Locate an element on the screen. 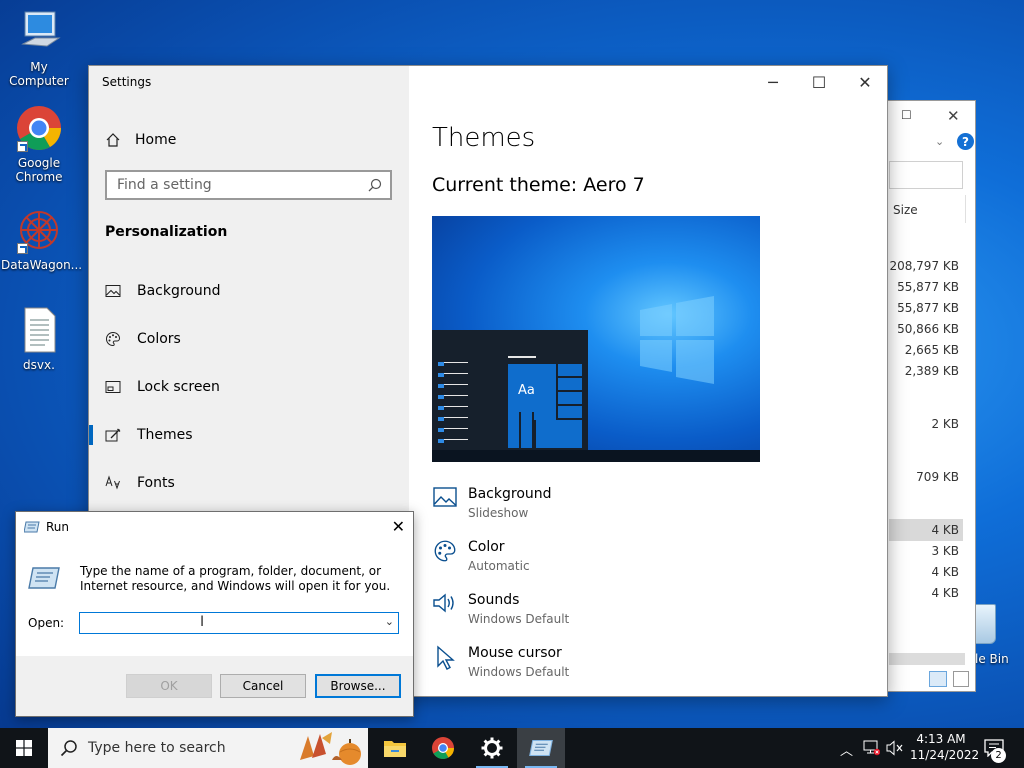  taskbar-search-box: Type here to search is located at coordinates (208, 748).